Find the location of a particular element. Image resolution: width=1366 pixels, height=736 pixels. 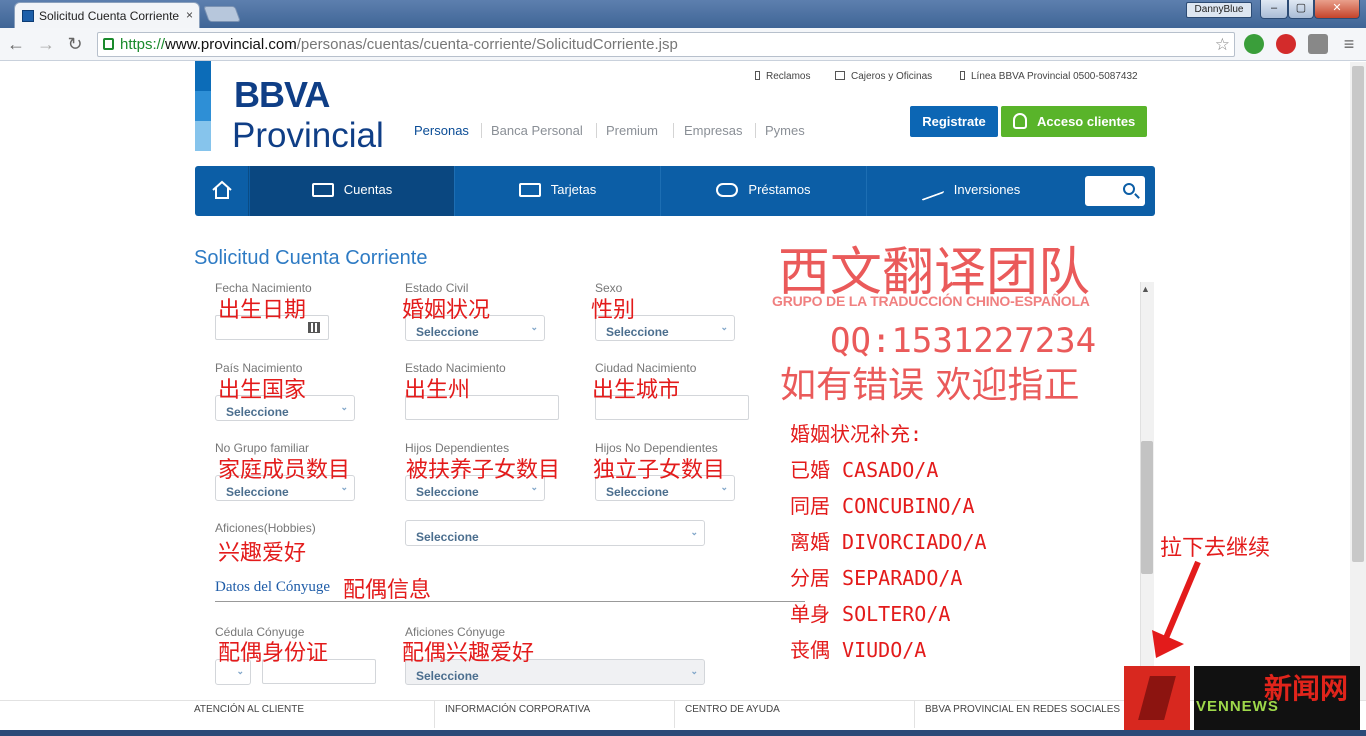

client-access-button: Acceso clientes is located at coordinates (1074, 121).